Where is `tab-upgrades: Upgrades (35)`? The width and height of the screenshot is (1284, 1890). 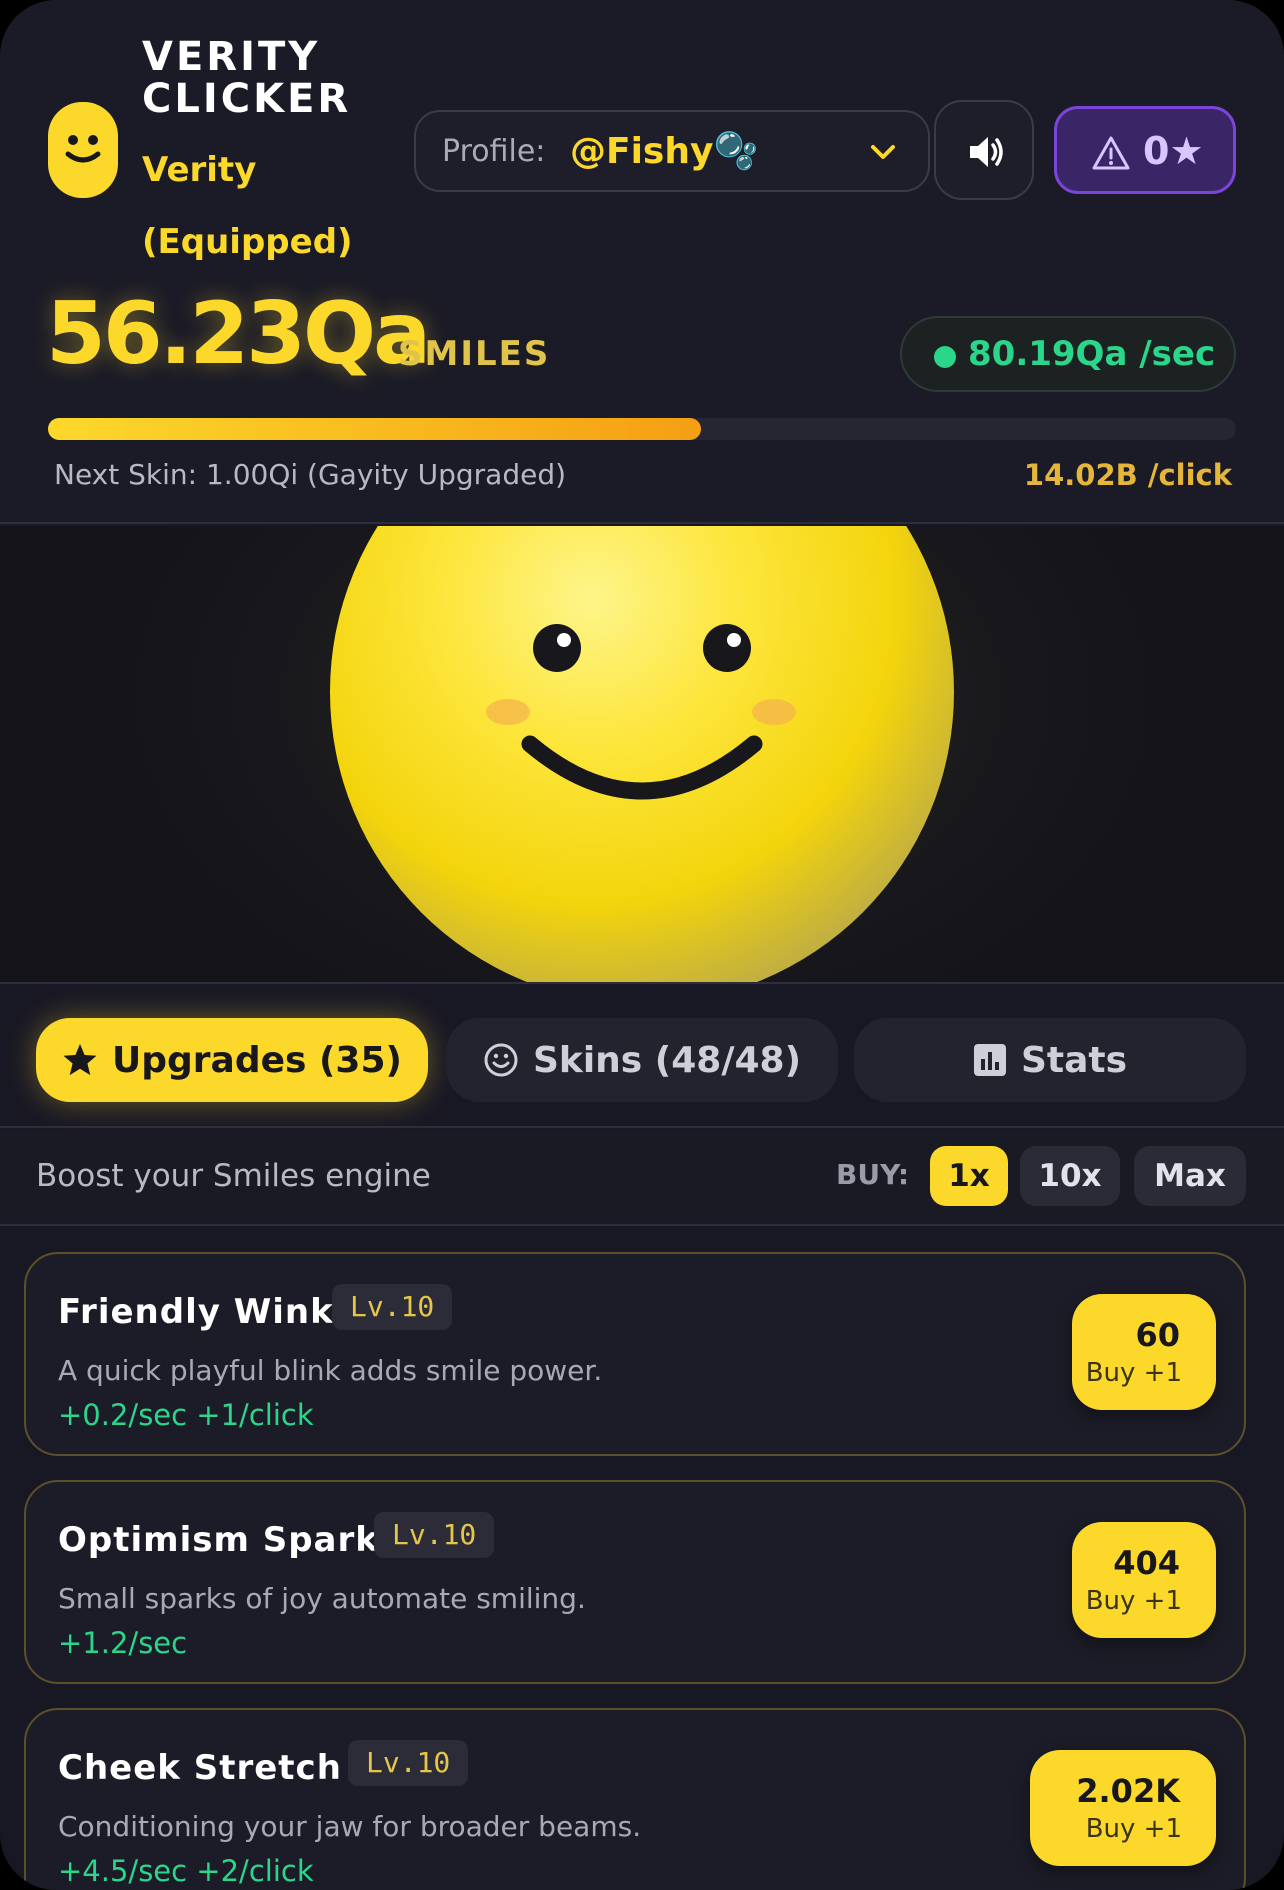 tab-upgrades: Upgrades (35) is located at coordinates (232, 1060).